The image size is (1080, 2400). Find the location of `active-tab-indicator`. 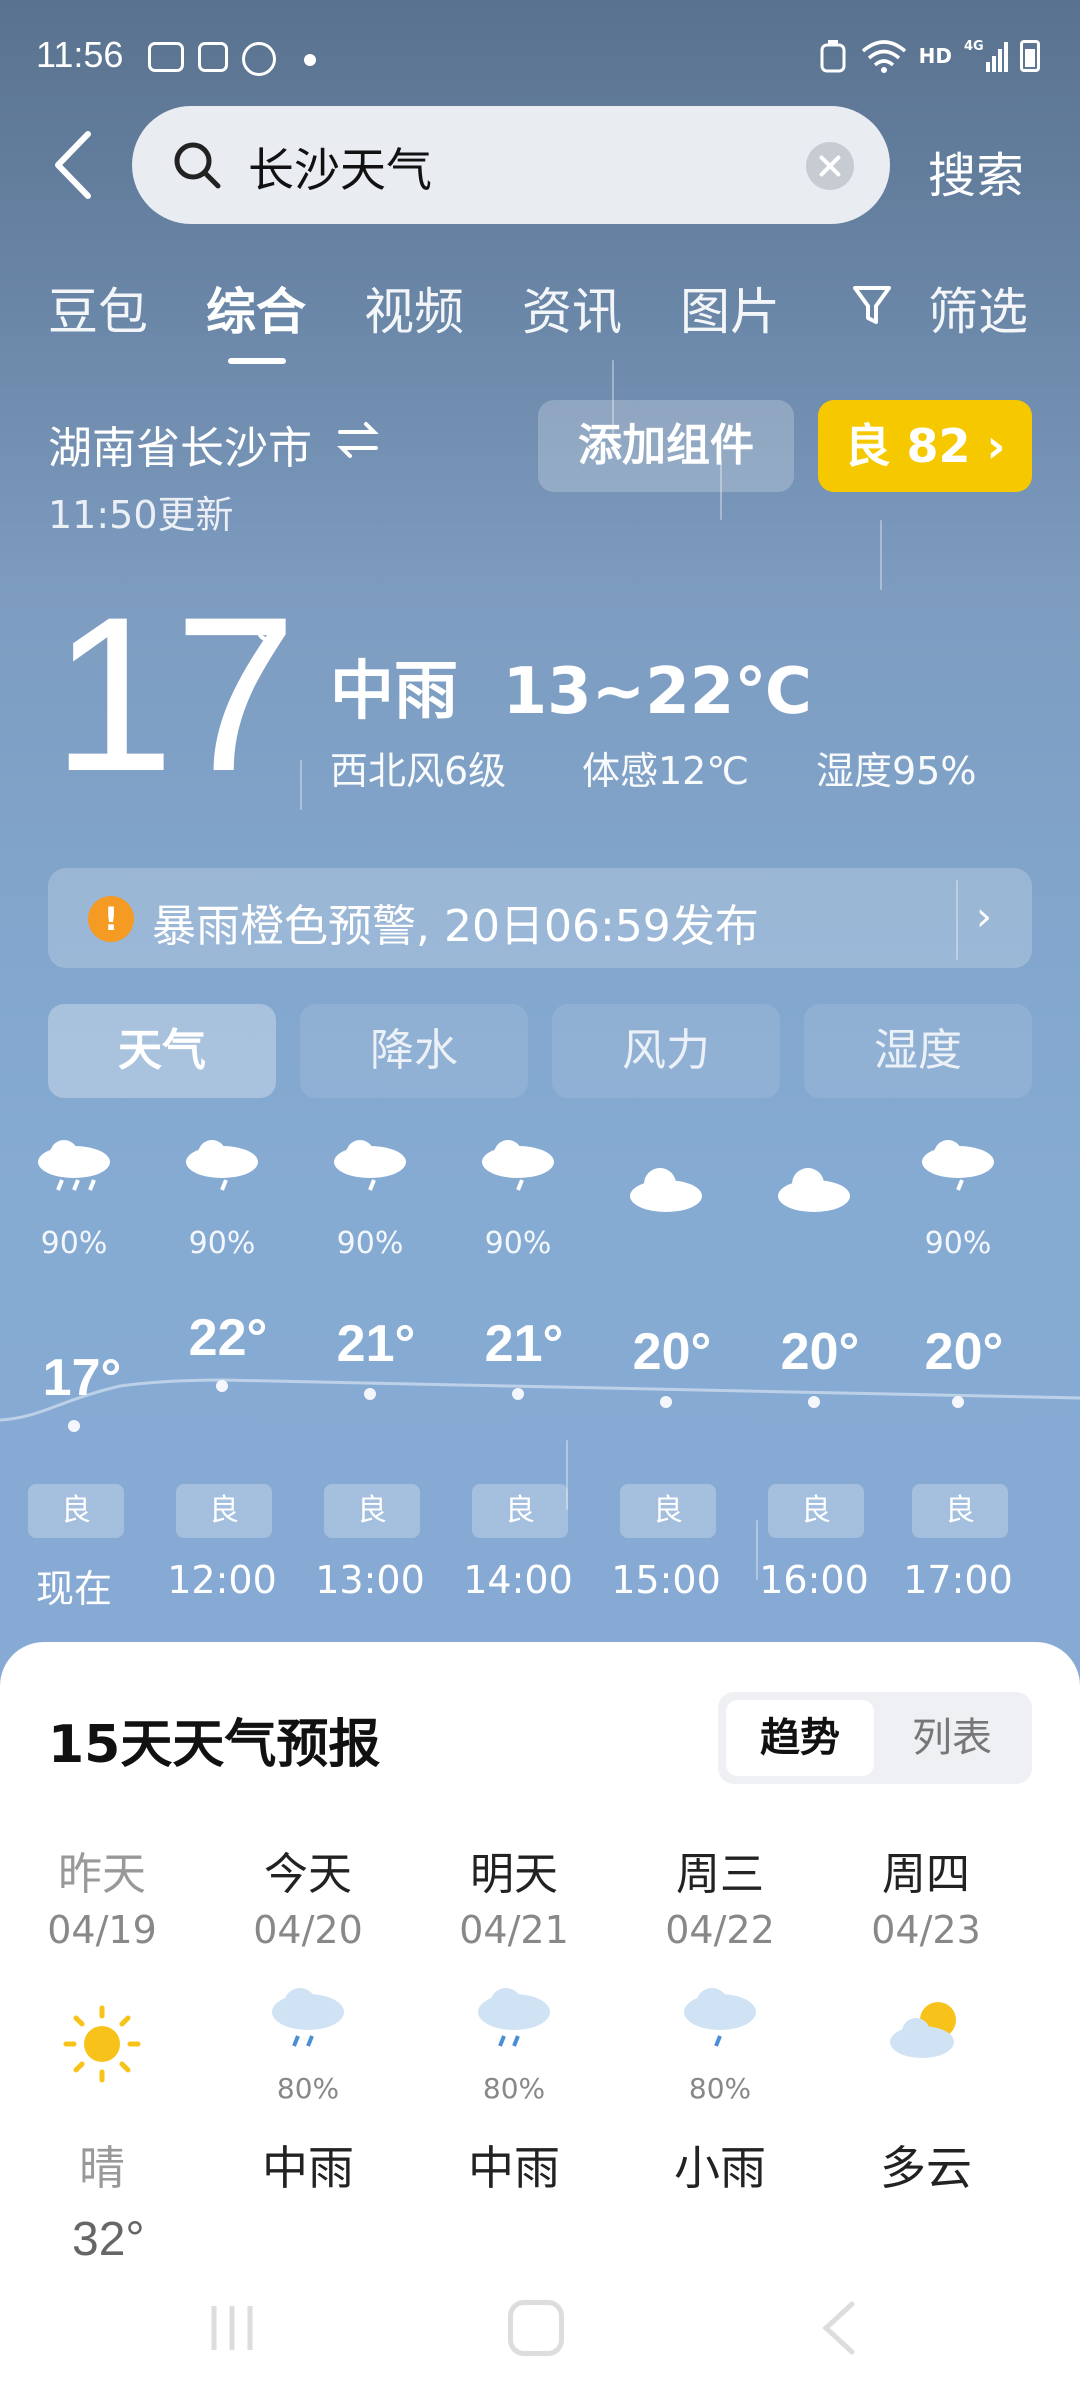

active-tab-indicator is located at coordinates (257, 361).